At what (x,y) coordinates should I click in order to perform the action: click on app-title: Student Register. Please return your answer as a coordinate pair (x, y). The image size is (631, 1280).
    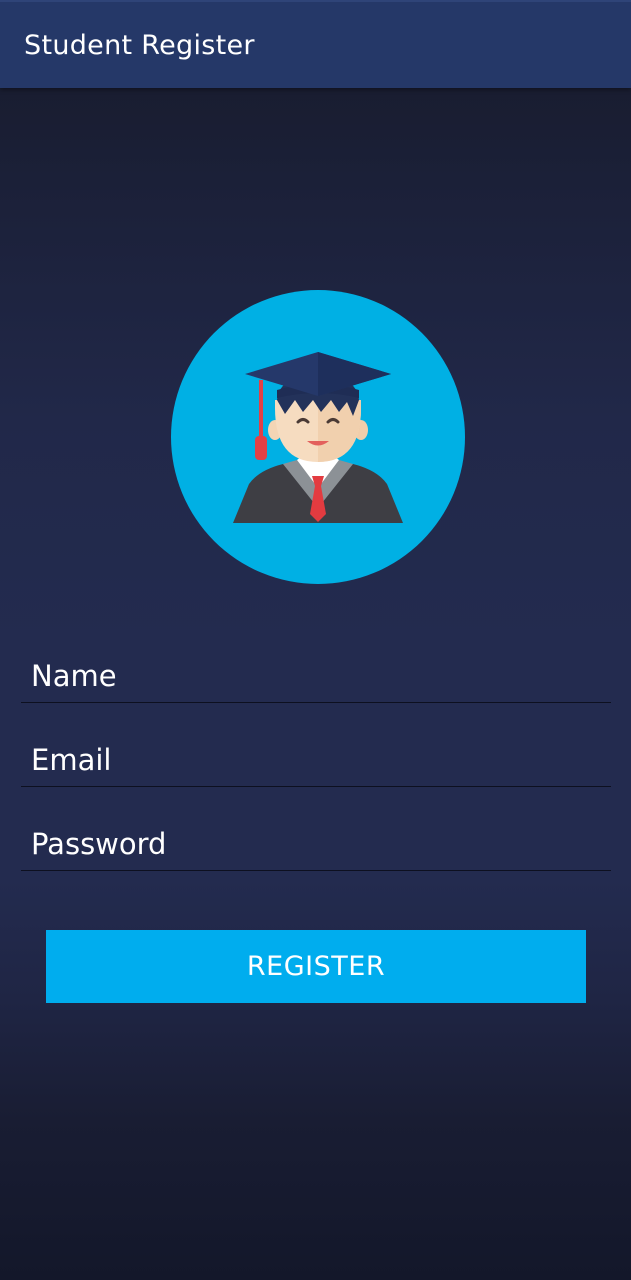
    Looking at the image, I should click on (139, 45).